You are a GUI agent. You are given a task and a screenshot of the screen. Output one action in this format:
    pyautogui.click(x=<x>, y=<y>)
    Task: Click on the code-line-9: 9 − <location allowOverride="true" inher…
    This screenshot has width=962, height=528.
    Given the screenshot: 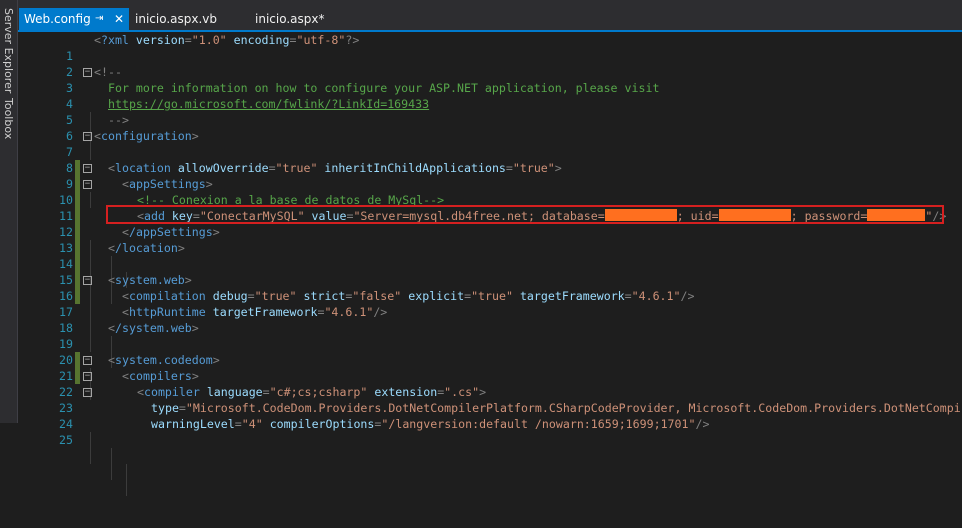 What is the action you would take?
    pyautogui.click(x=490, y=184)
    